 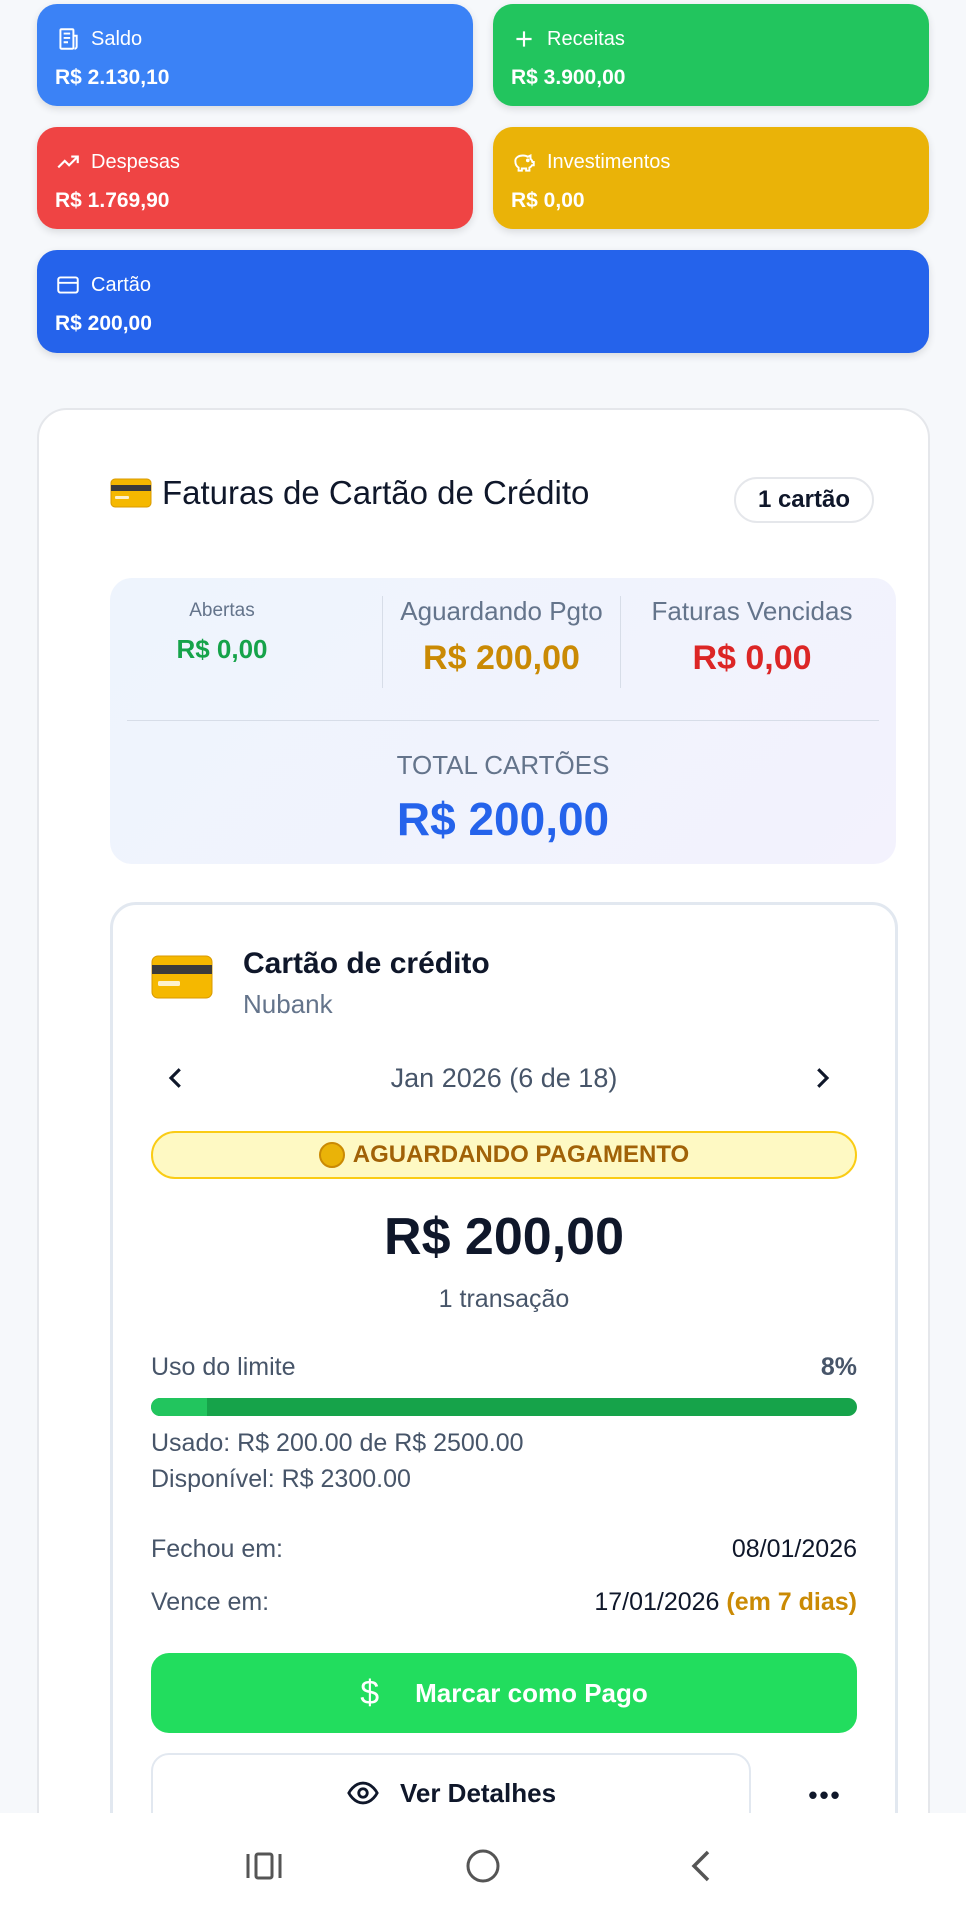 I want to click on despesas-value: R$ 1.769,90, so click(x=112, y=200).